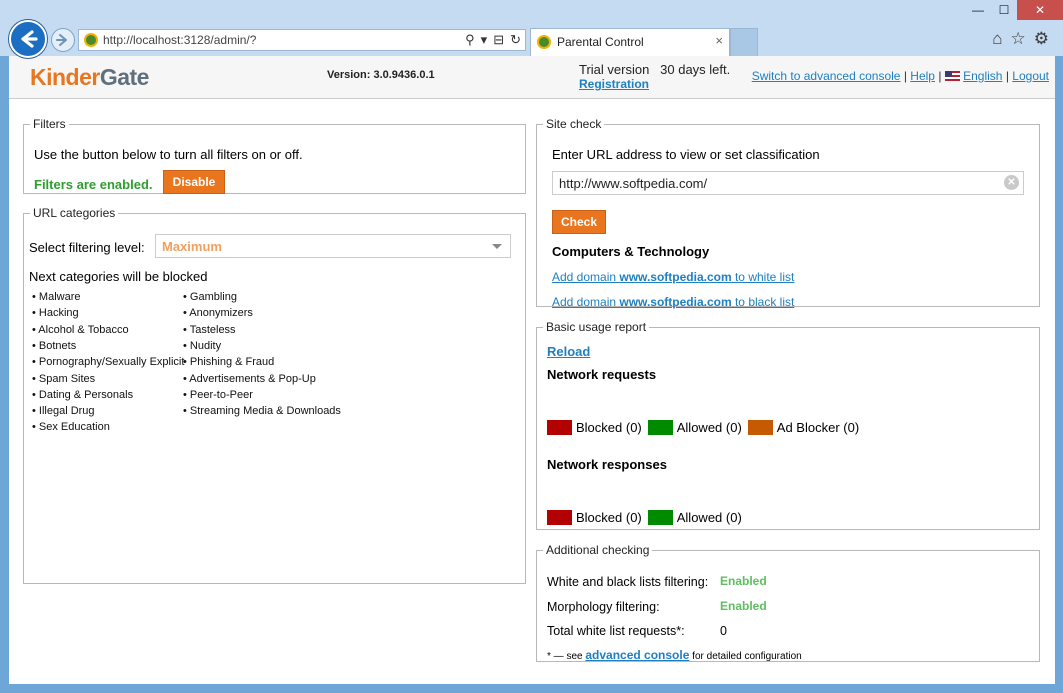  Describe the element at coordinates (515, 40) in the screenshot. I see `refresh-icon: ↻` at that location.